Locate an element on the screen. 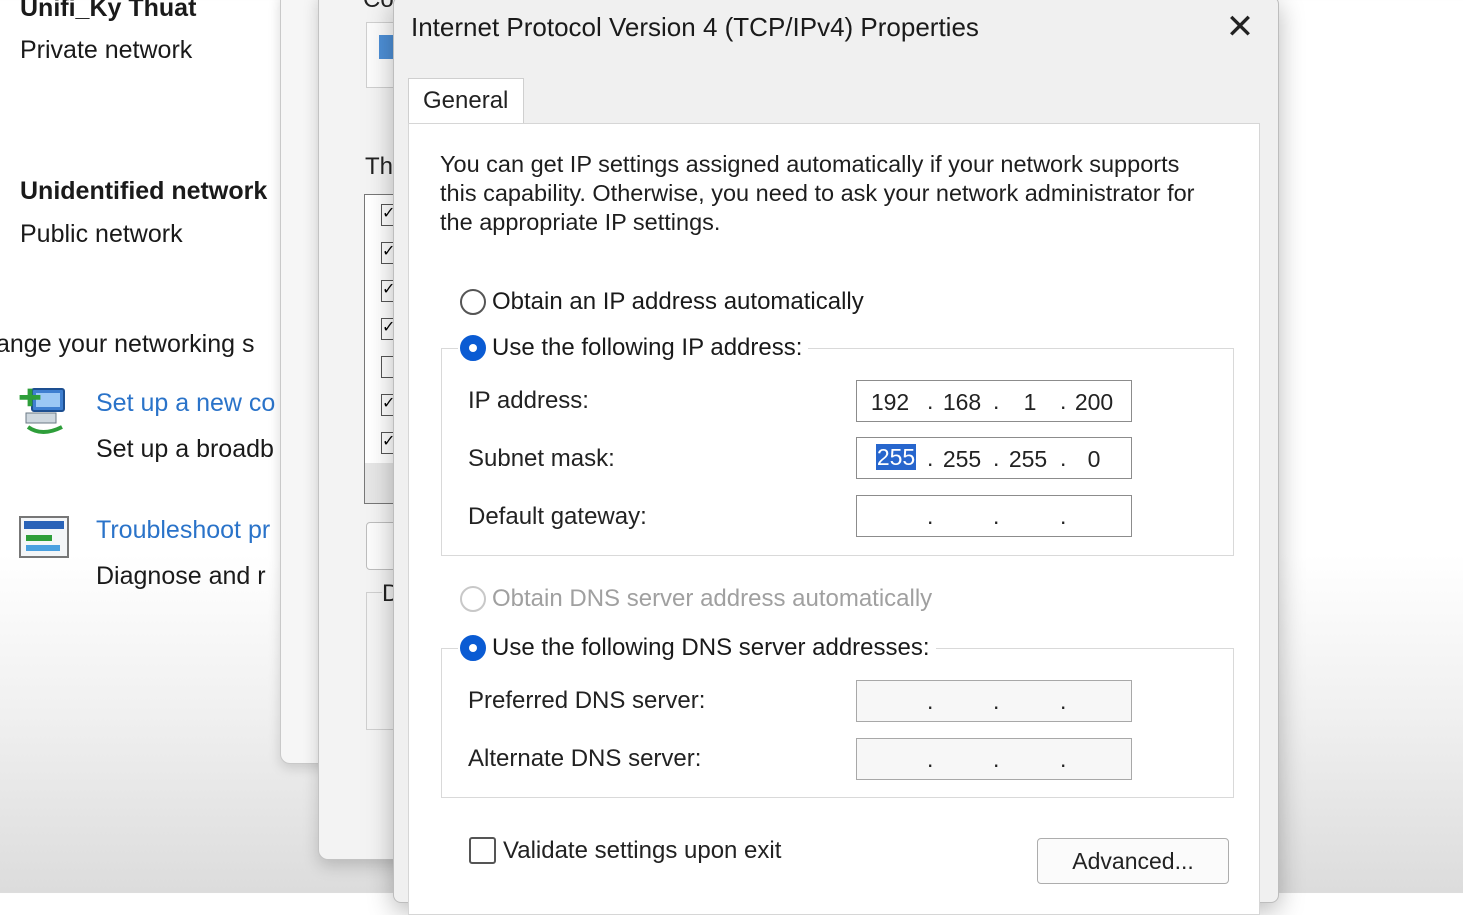 Image resolution: width=1463 pixels, height=915 pixels. change-settings-heading: ange your networking s is located at coordinates (127, 344).